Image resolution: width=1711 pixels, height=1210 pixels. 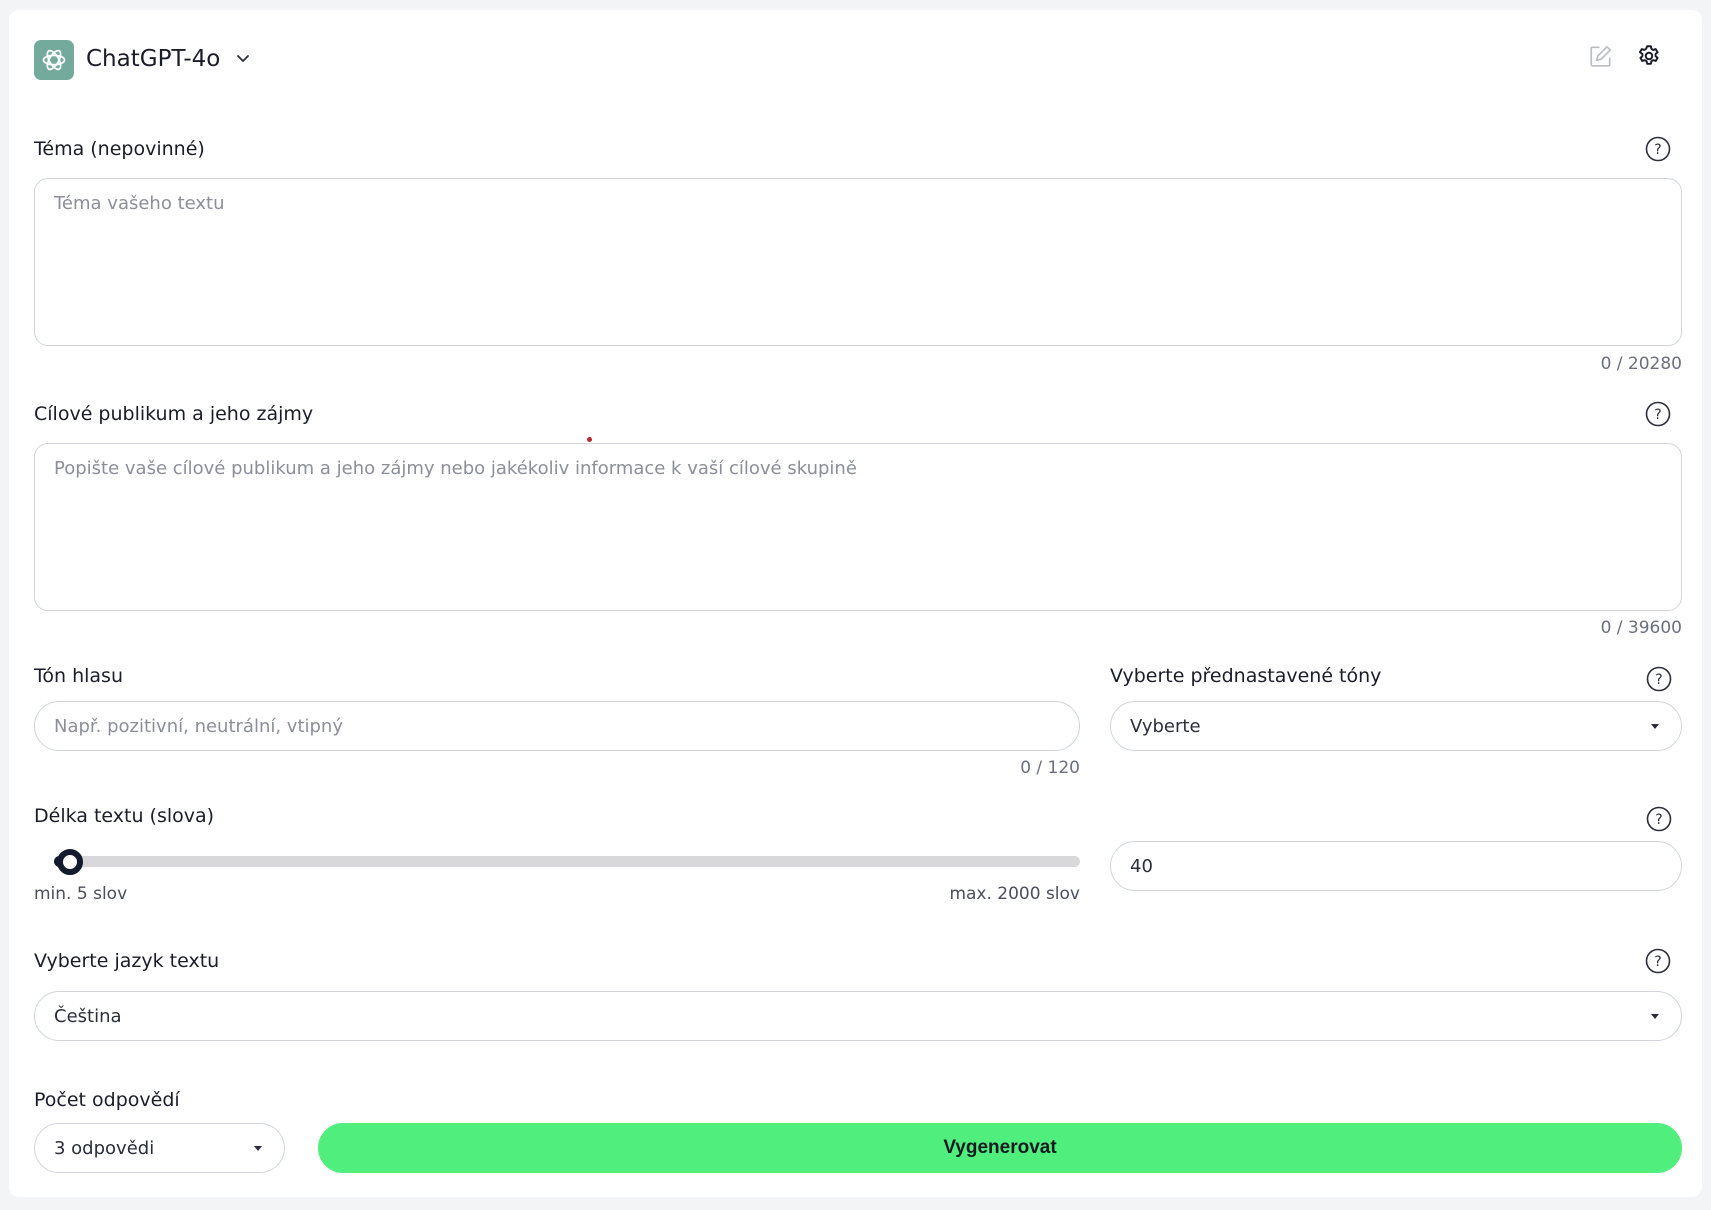 I want to click on topic-placeholder: Téma vašeho textu, so click(x=139, y=203).